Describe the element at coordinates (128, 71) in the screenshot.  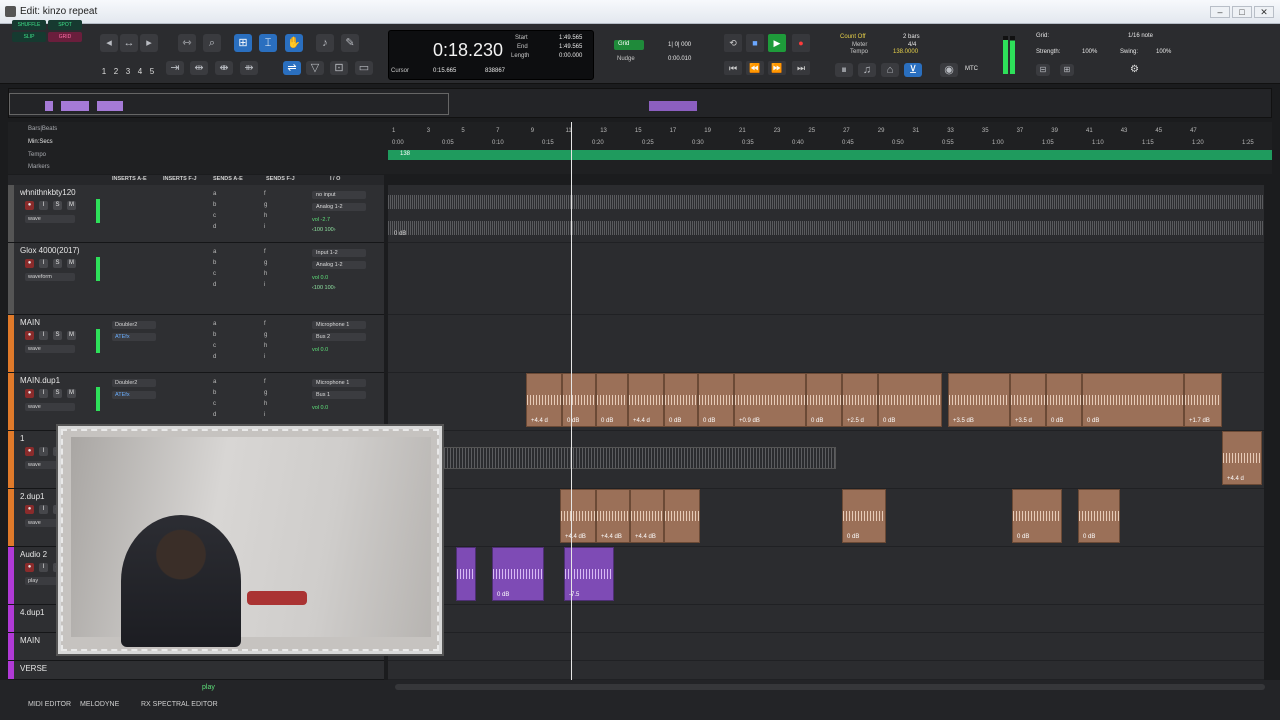
I see `zoom-preset-3: 3` at that location.